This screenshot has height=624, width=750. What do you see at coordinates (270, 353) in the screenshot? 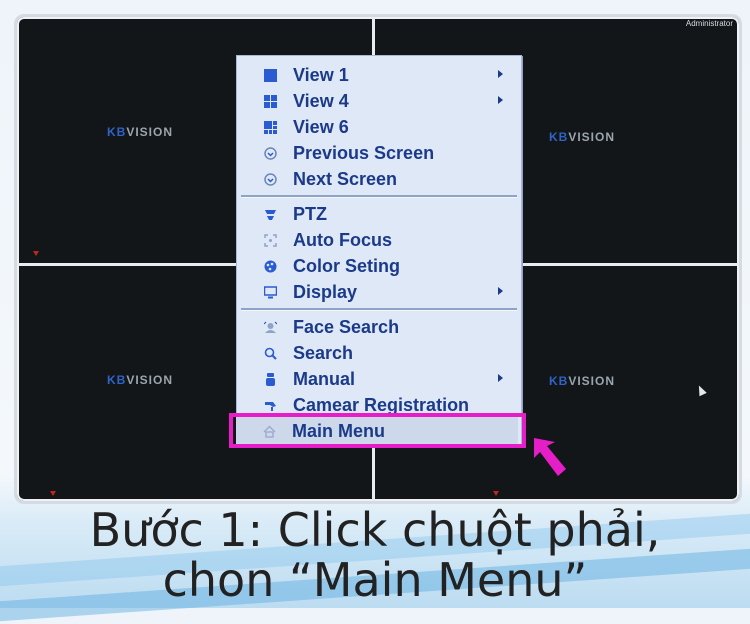
I see `search-icon` at bounding box center [270, 353].